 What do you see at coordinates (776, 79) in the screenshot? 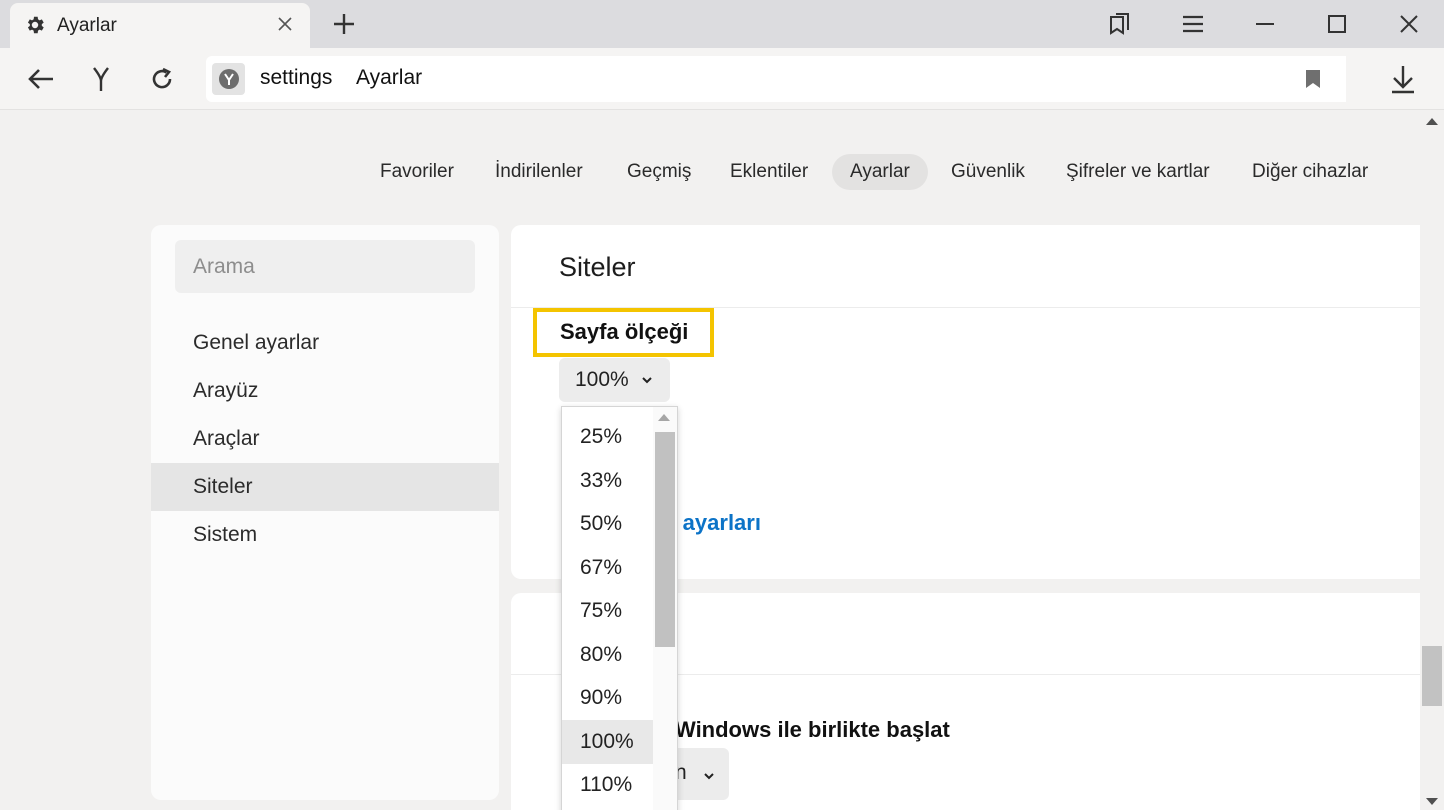
I see `address-bar: settings Ayarlar` at bounding box center [776, 79].